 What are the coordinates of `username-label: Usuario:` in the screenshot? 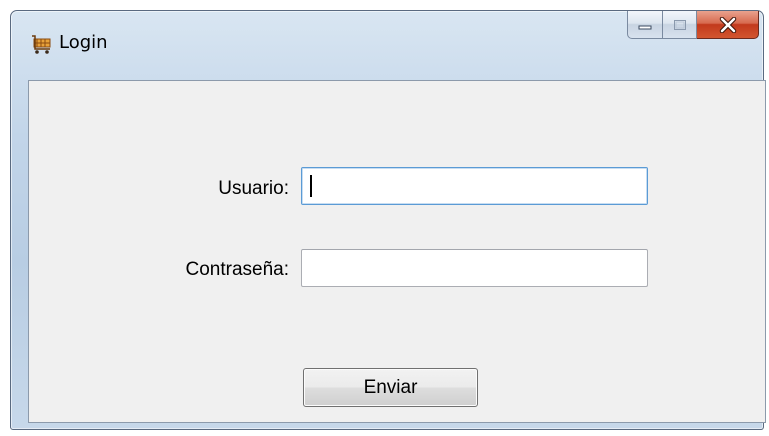 It's located at (253, 188).